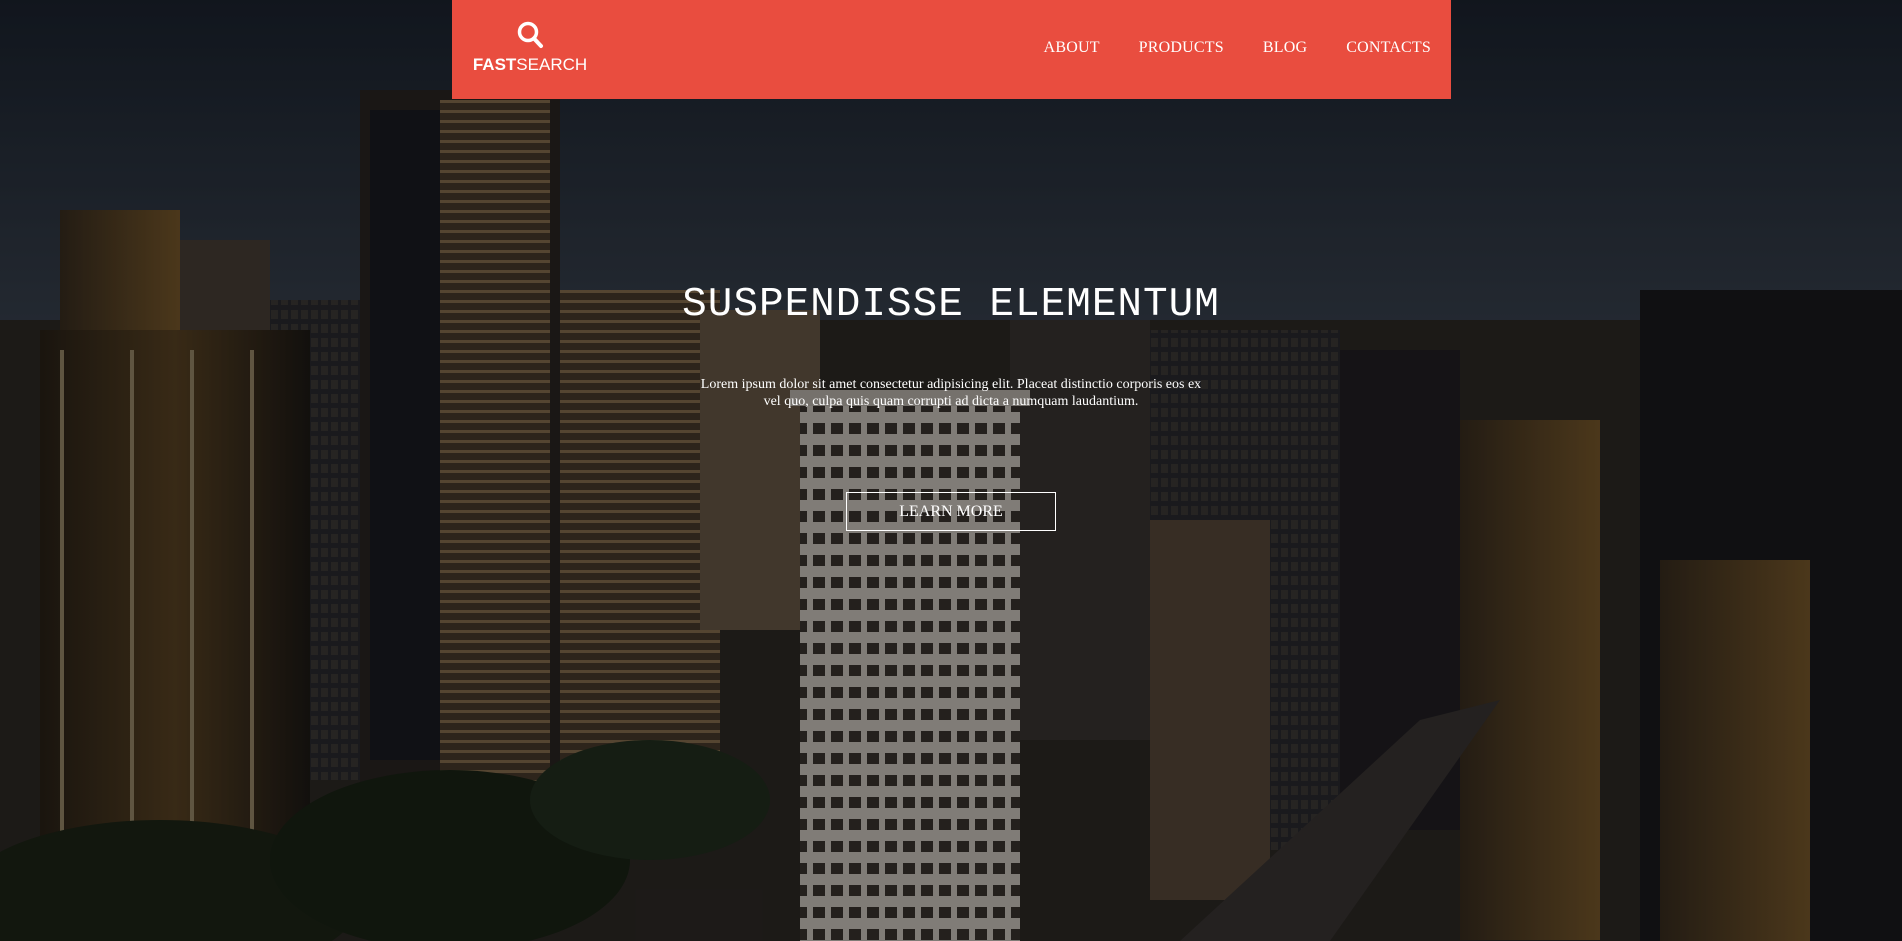  Describe the element at coordinates (951, 511) in the screenshot. I see `learn-more-button: LEARN MORE` at that location.